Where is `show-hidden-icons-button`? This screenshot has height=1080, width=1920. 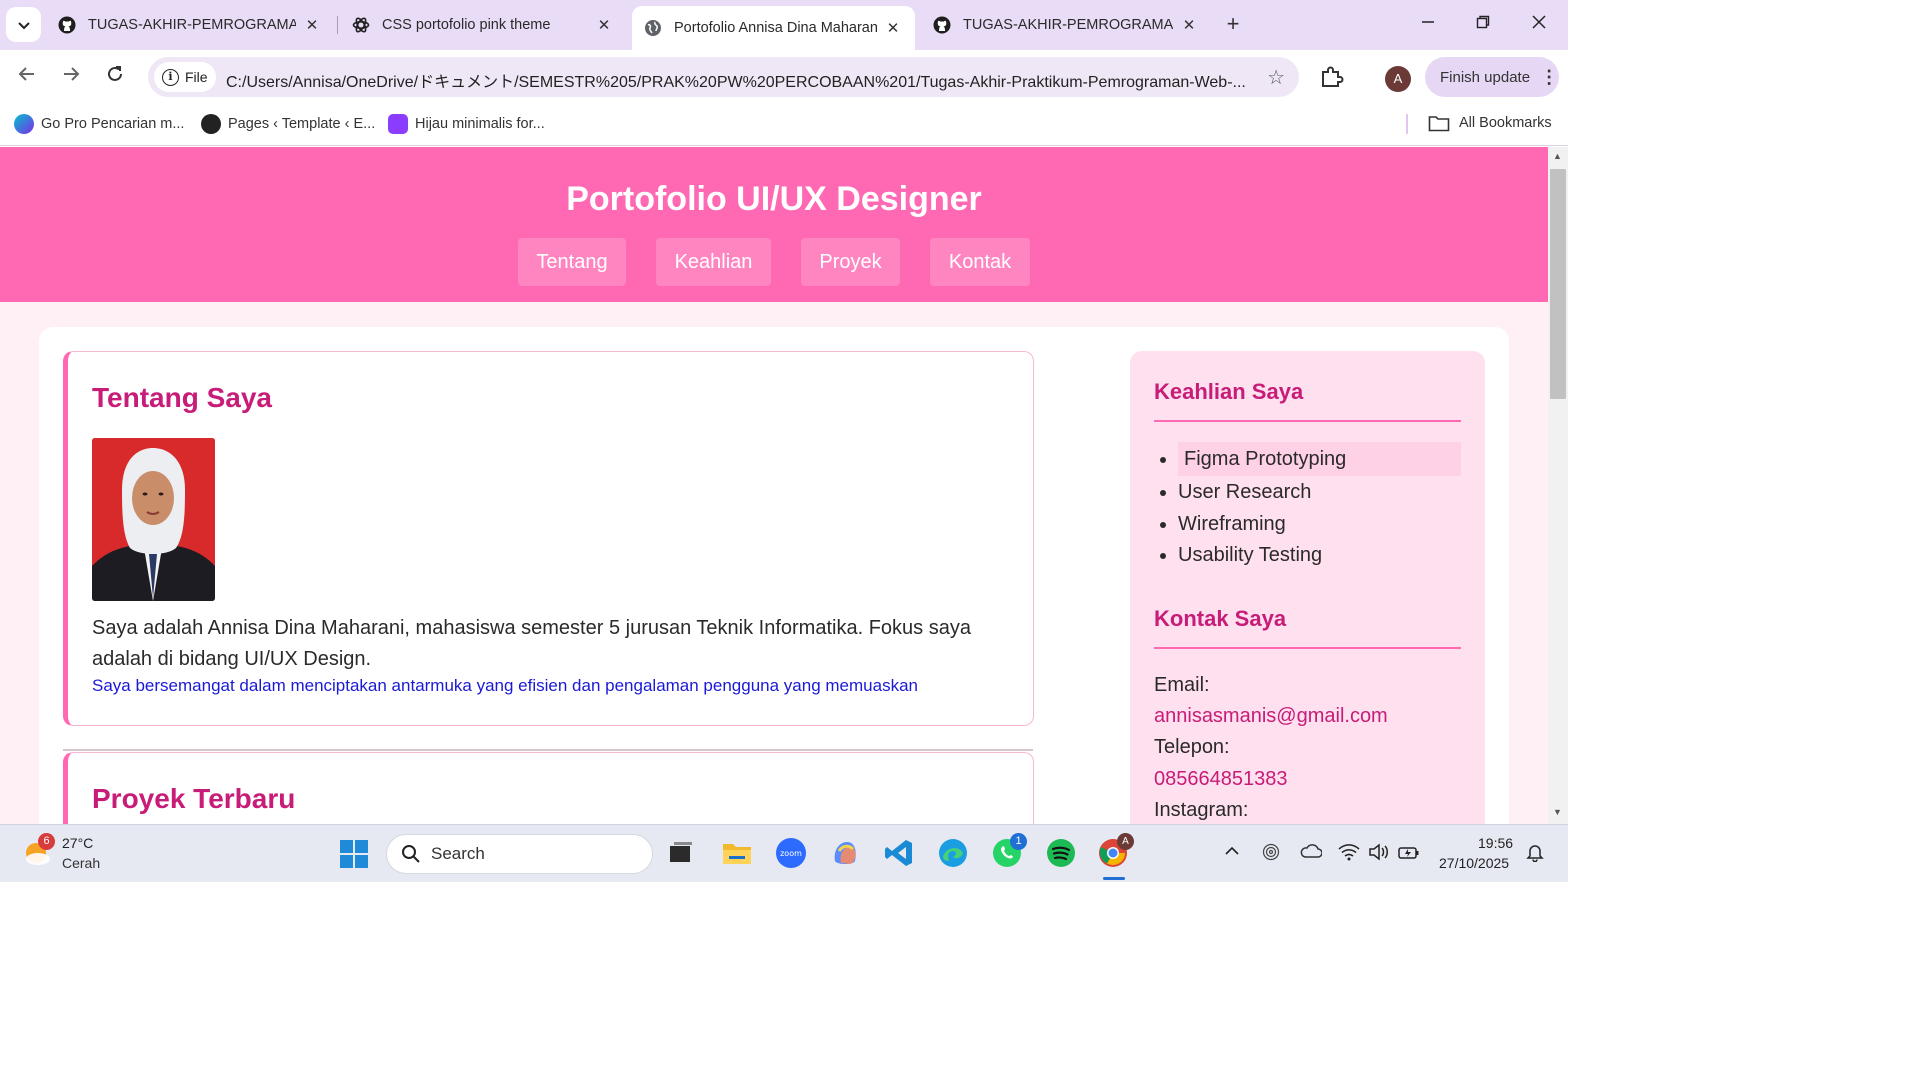 show-hidden-icons-button is located at coordinates (1232, 853).